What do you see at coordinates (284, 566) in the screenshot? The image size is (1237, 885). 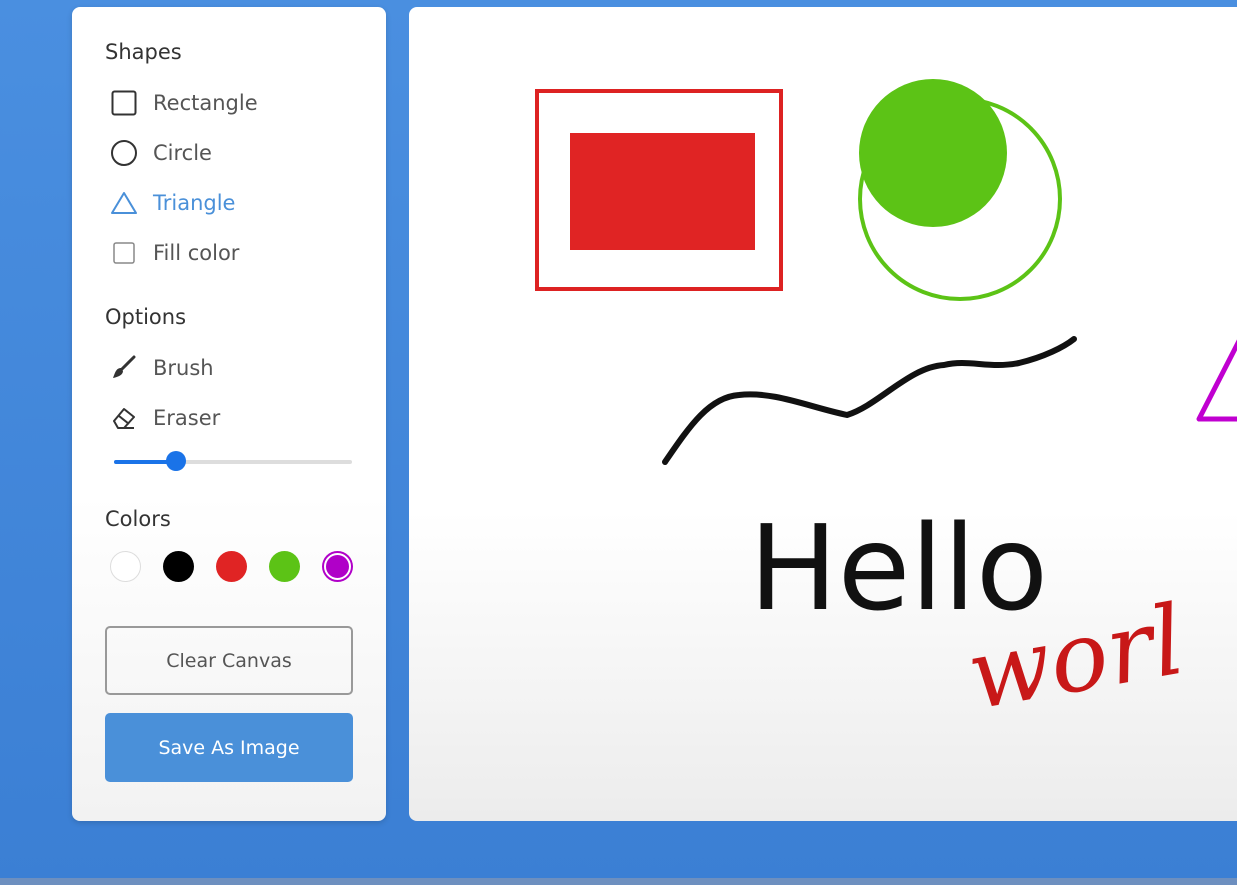 I see `color-swatch-green` at bounding box center [284, 566].